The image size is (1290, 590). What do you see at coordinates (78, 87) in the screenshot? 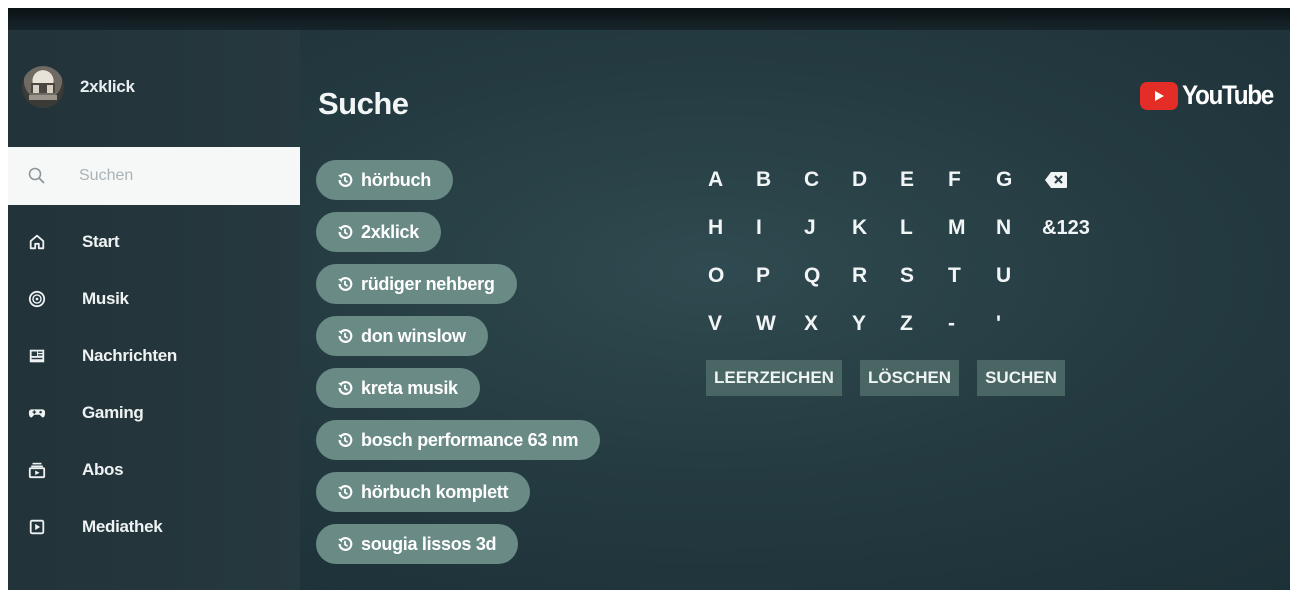
I see `account-header: 2xklick` at bounding box center [78, 87].